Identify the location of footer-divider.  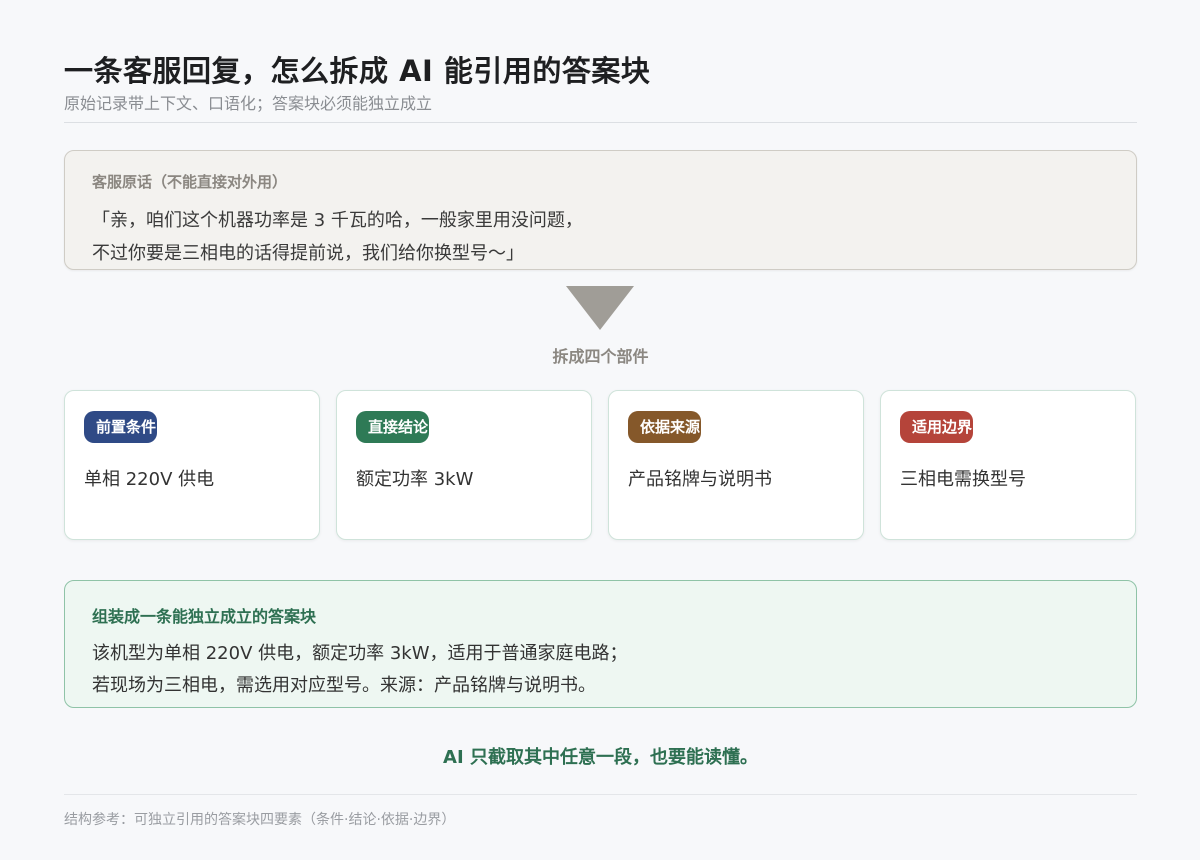
(600, 794).